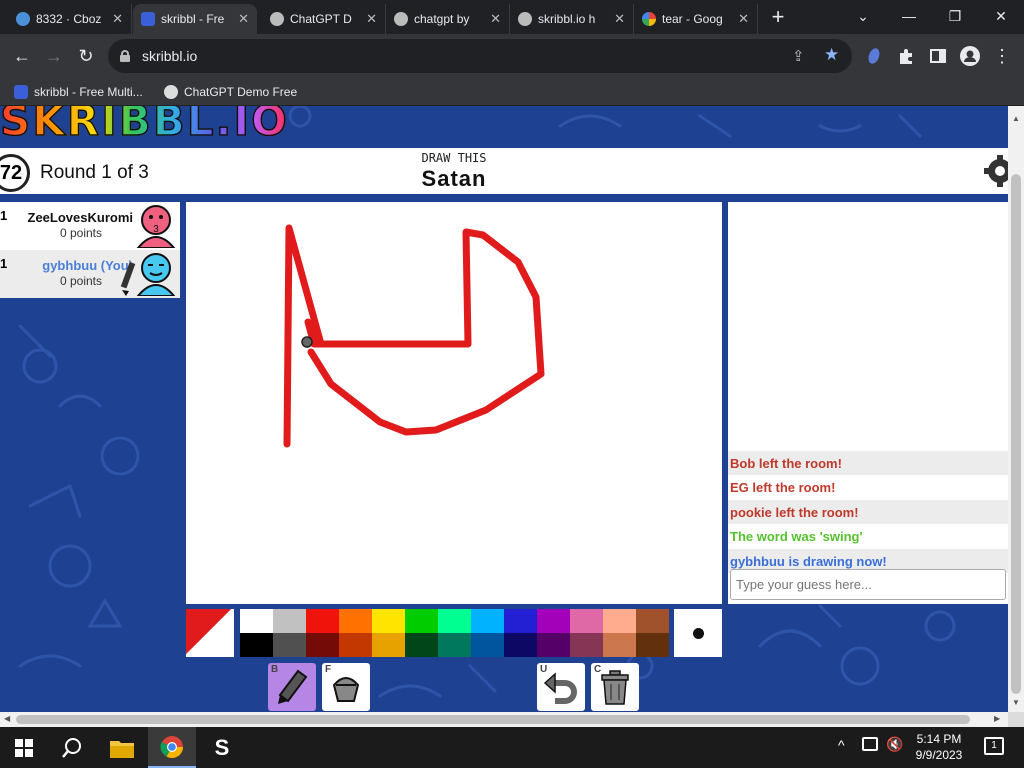  What do you see at coordinates (572, 19) in the screenshot?
I see `tab-skribbl-help: skribbl.io h ✕` at bounding box center [572, 19].